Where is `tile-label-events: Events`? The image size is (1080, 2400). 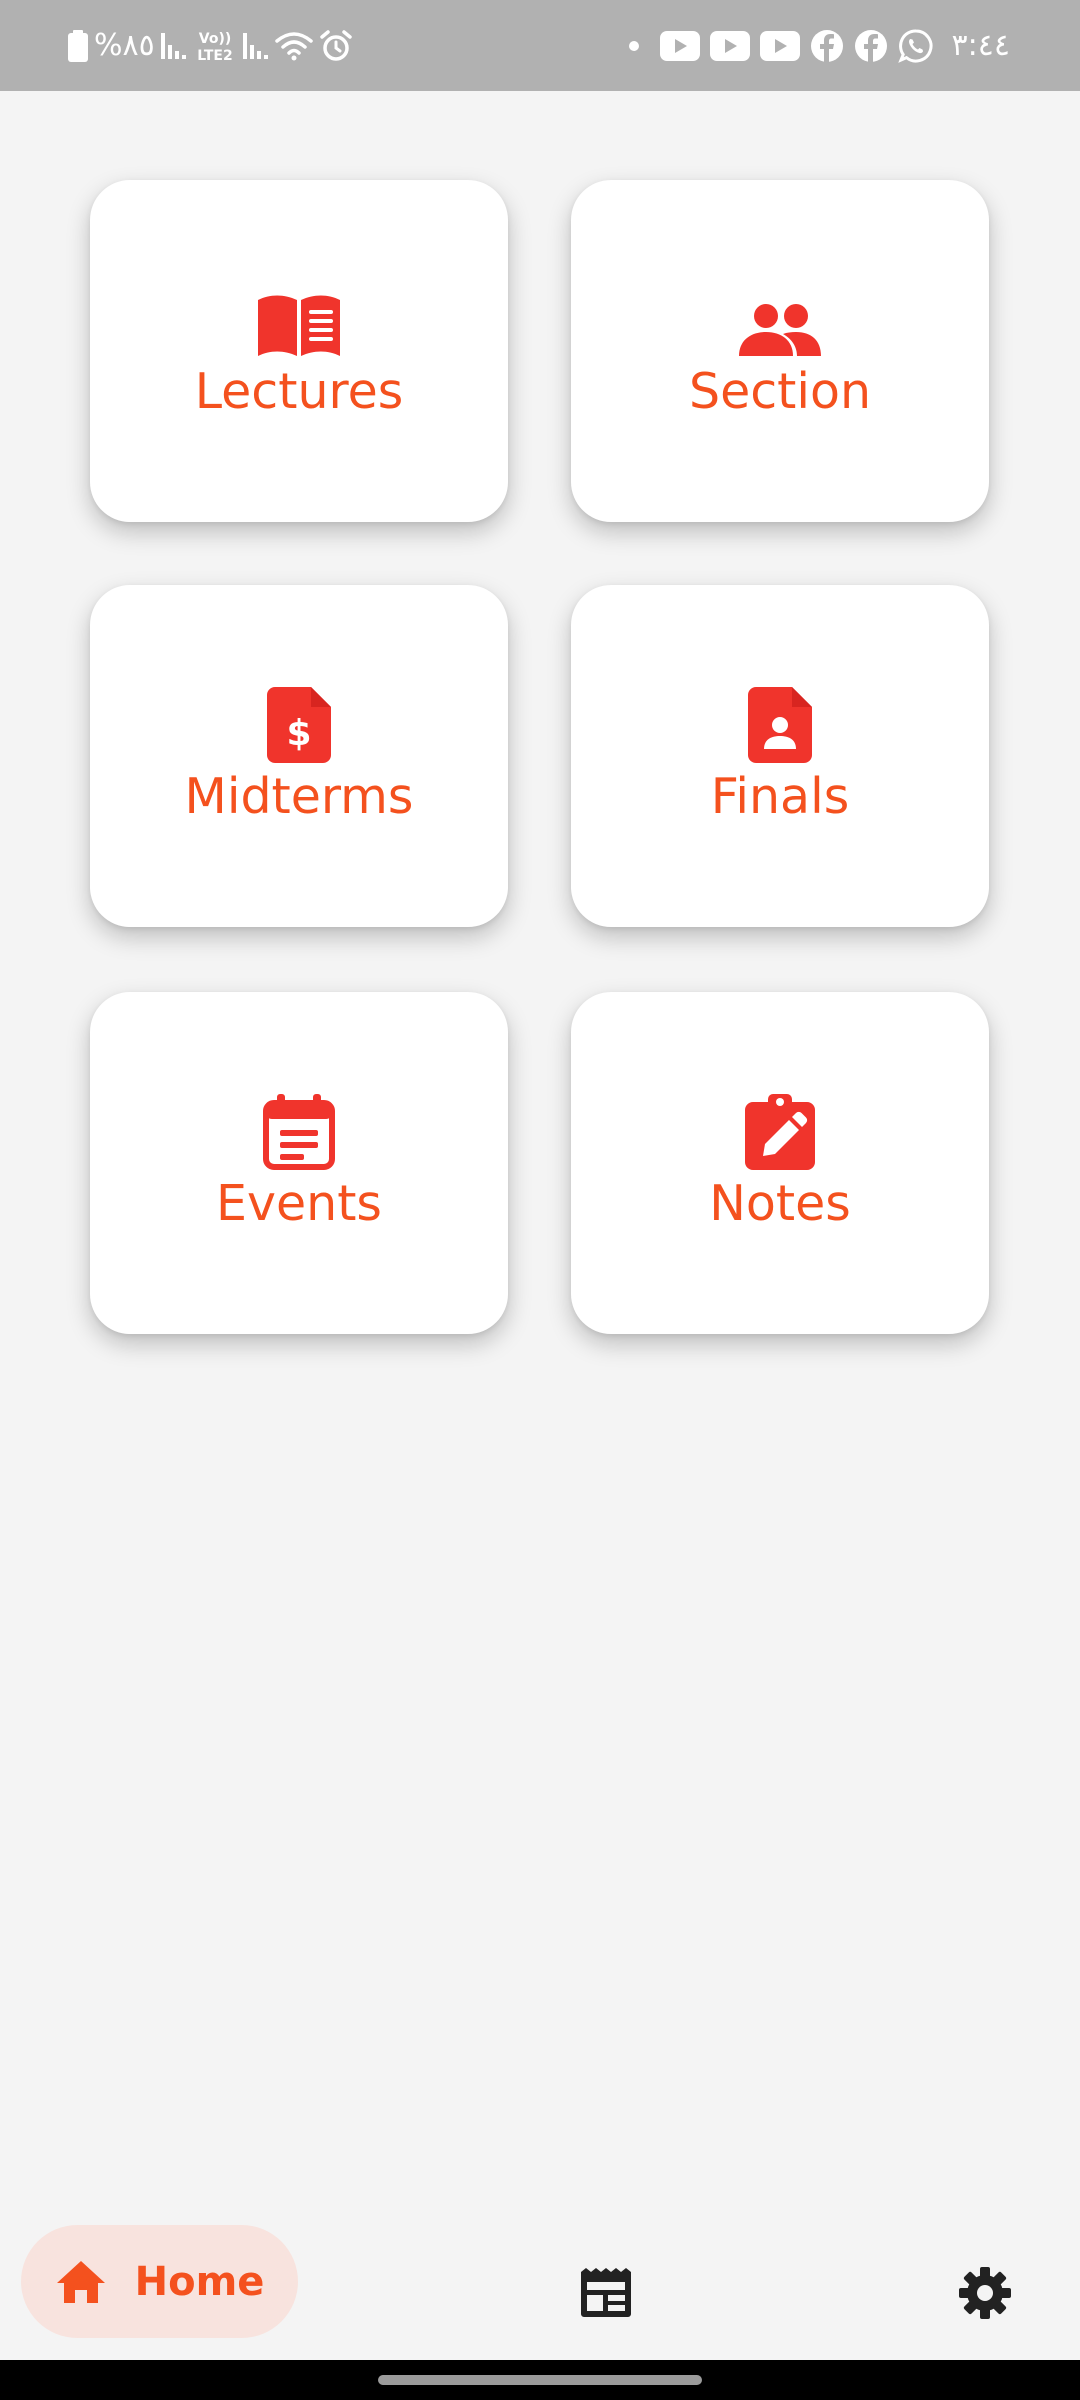
tile-label-events: Events is located at coordinates (299, 1203).